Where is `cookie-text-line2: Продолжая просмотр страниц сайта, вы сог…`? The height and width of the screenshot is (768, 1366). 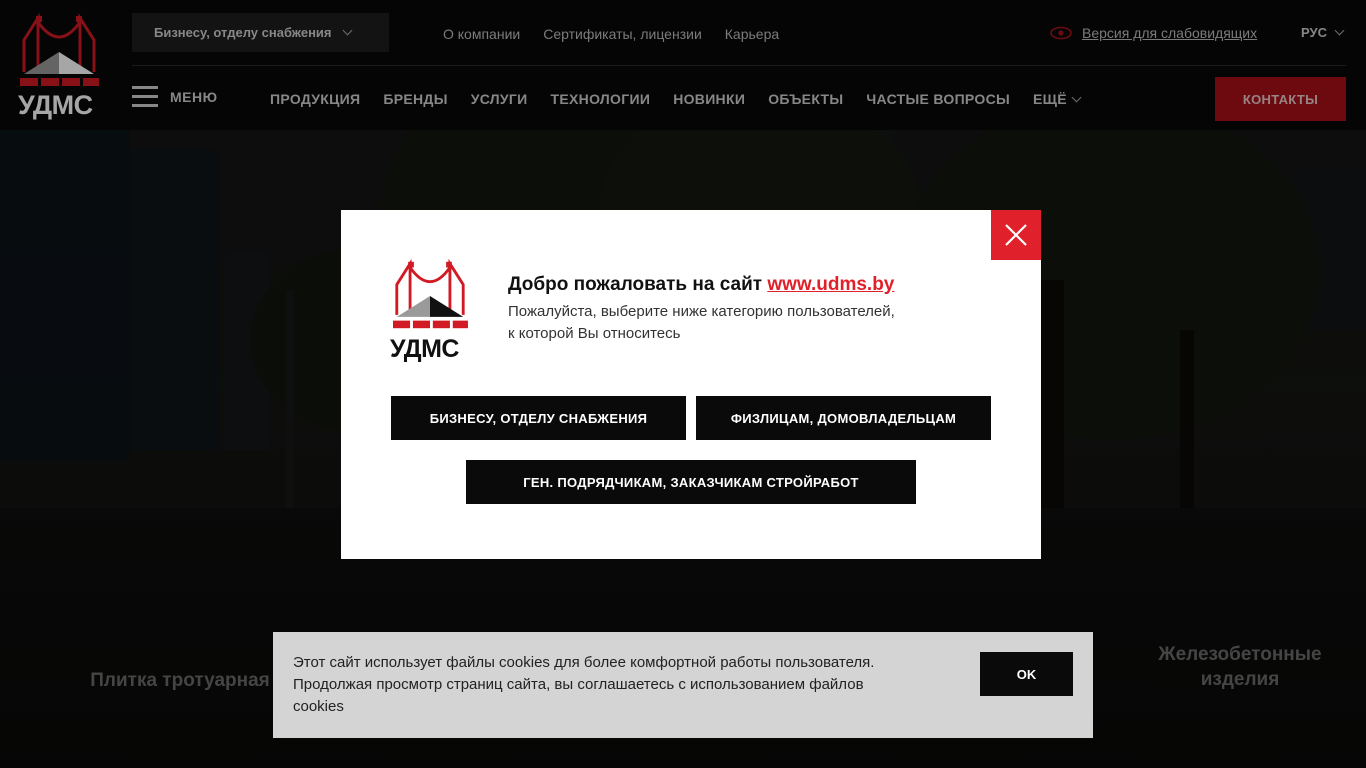
cookie-text-line2: Продолжая просмотр страниц сайта, вы сог… is located at coordinates (578, 684).